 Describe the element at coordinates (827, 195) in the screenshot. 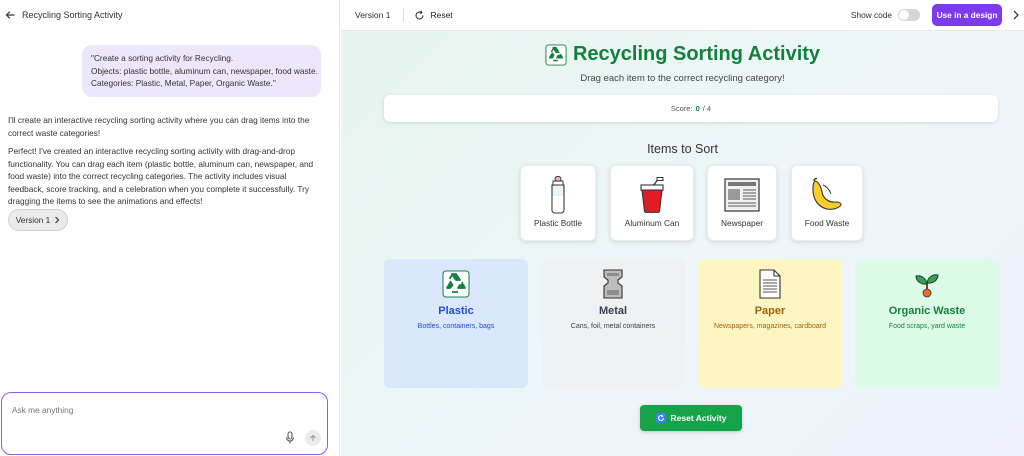

I see `banana-icon` at that location.